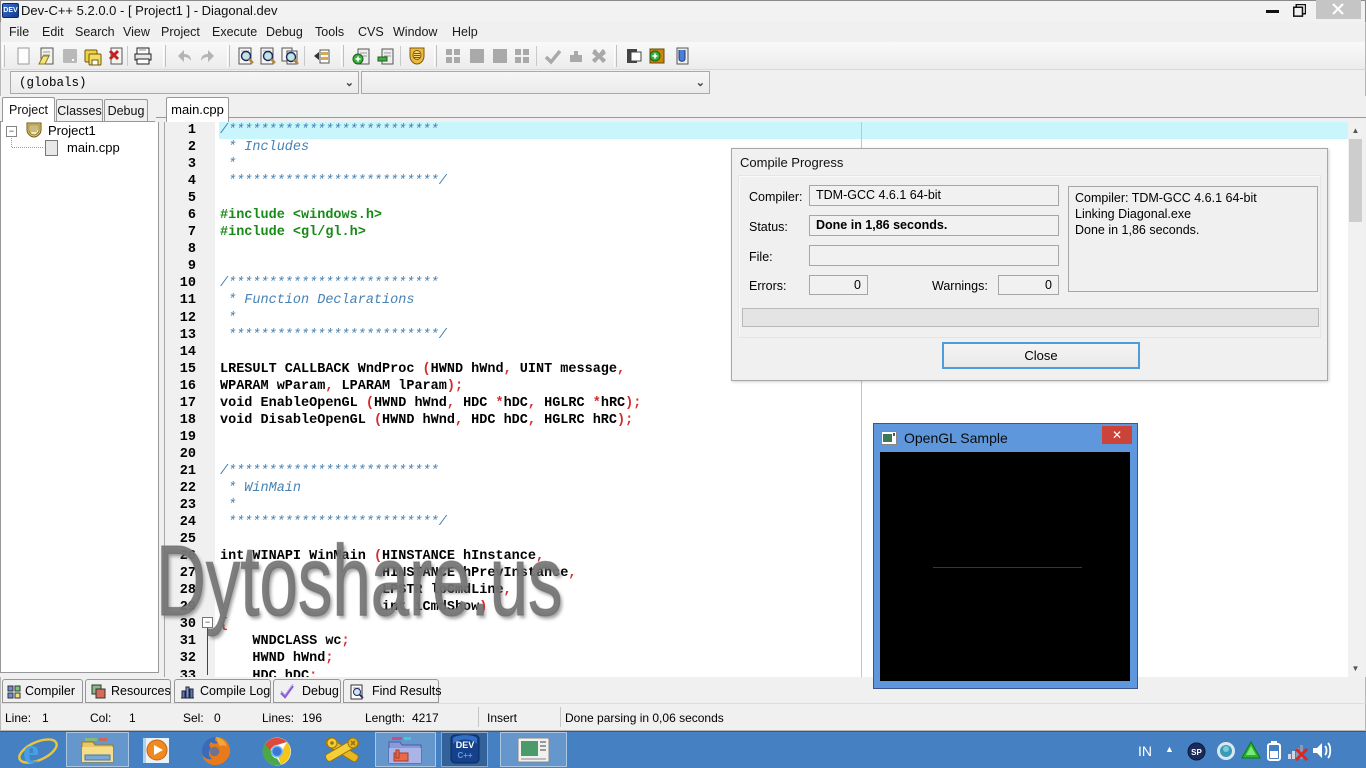  Describe the element at coordinates (31, 750) in the screenshot. I see `svg-text: e` at that location.